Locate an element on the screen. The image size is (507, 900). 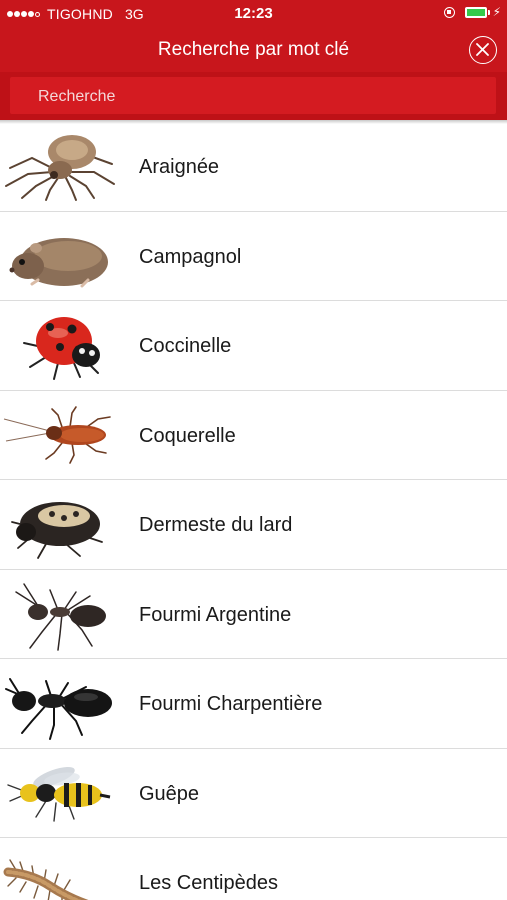
battery-tip is located at coordinates (488, 12).